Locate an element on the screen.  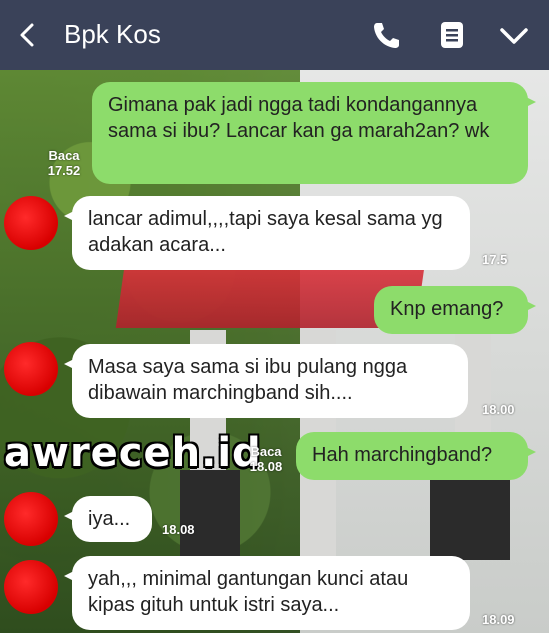
read-receipt: Baca 17.52 is located at coordinates (64, 163).